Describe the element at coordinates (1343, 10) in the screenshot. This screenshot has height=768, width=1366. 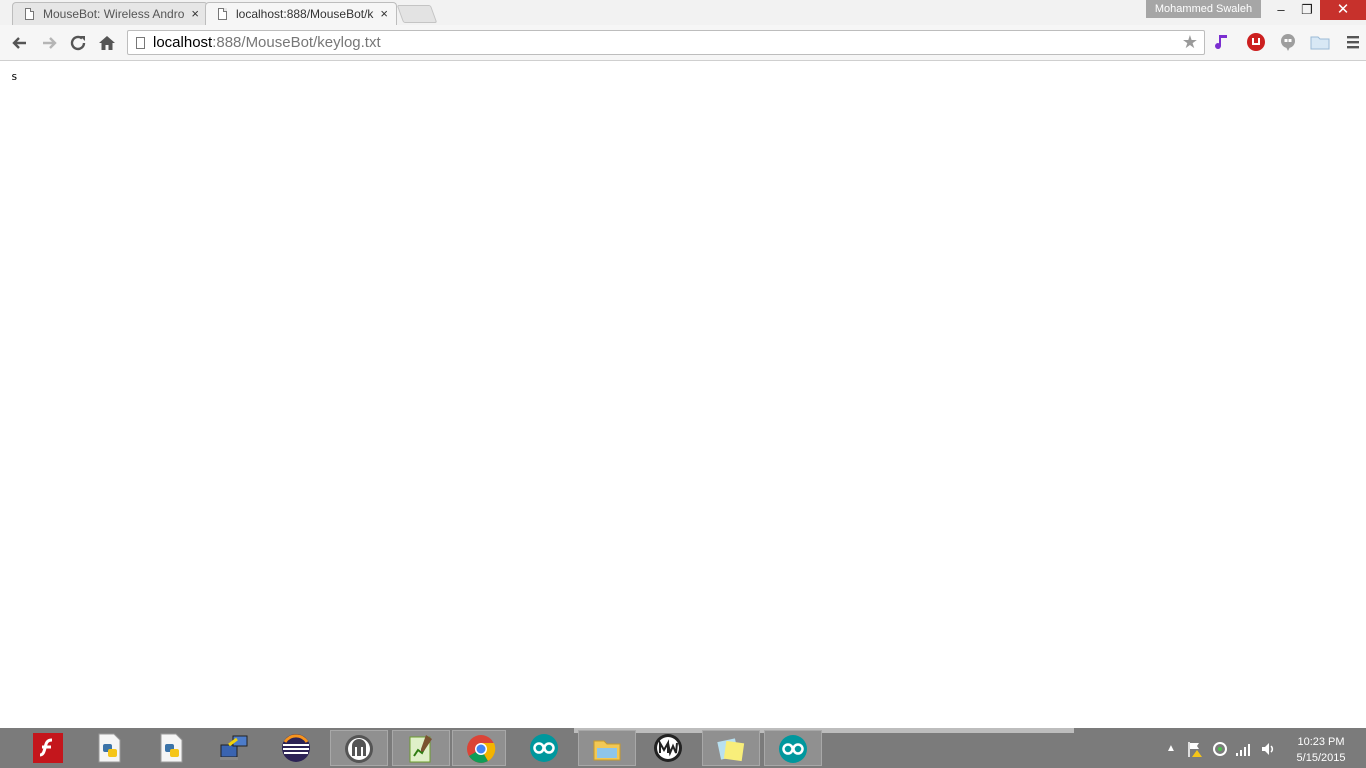
I see `close-button: ✕` at that location.